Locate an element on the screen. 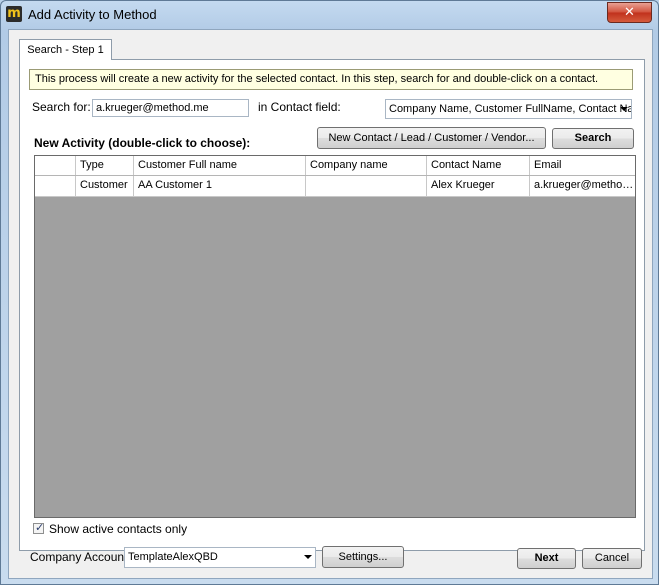 Image resolution: width=659 pixels, height=585 pixels. search-input is located at coordinates (170, 108).